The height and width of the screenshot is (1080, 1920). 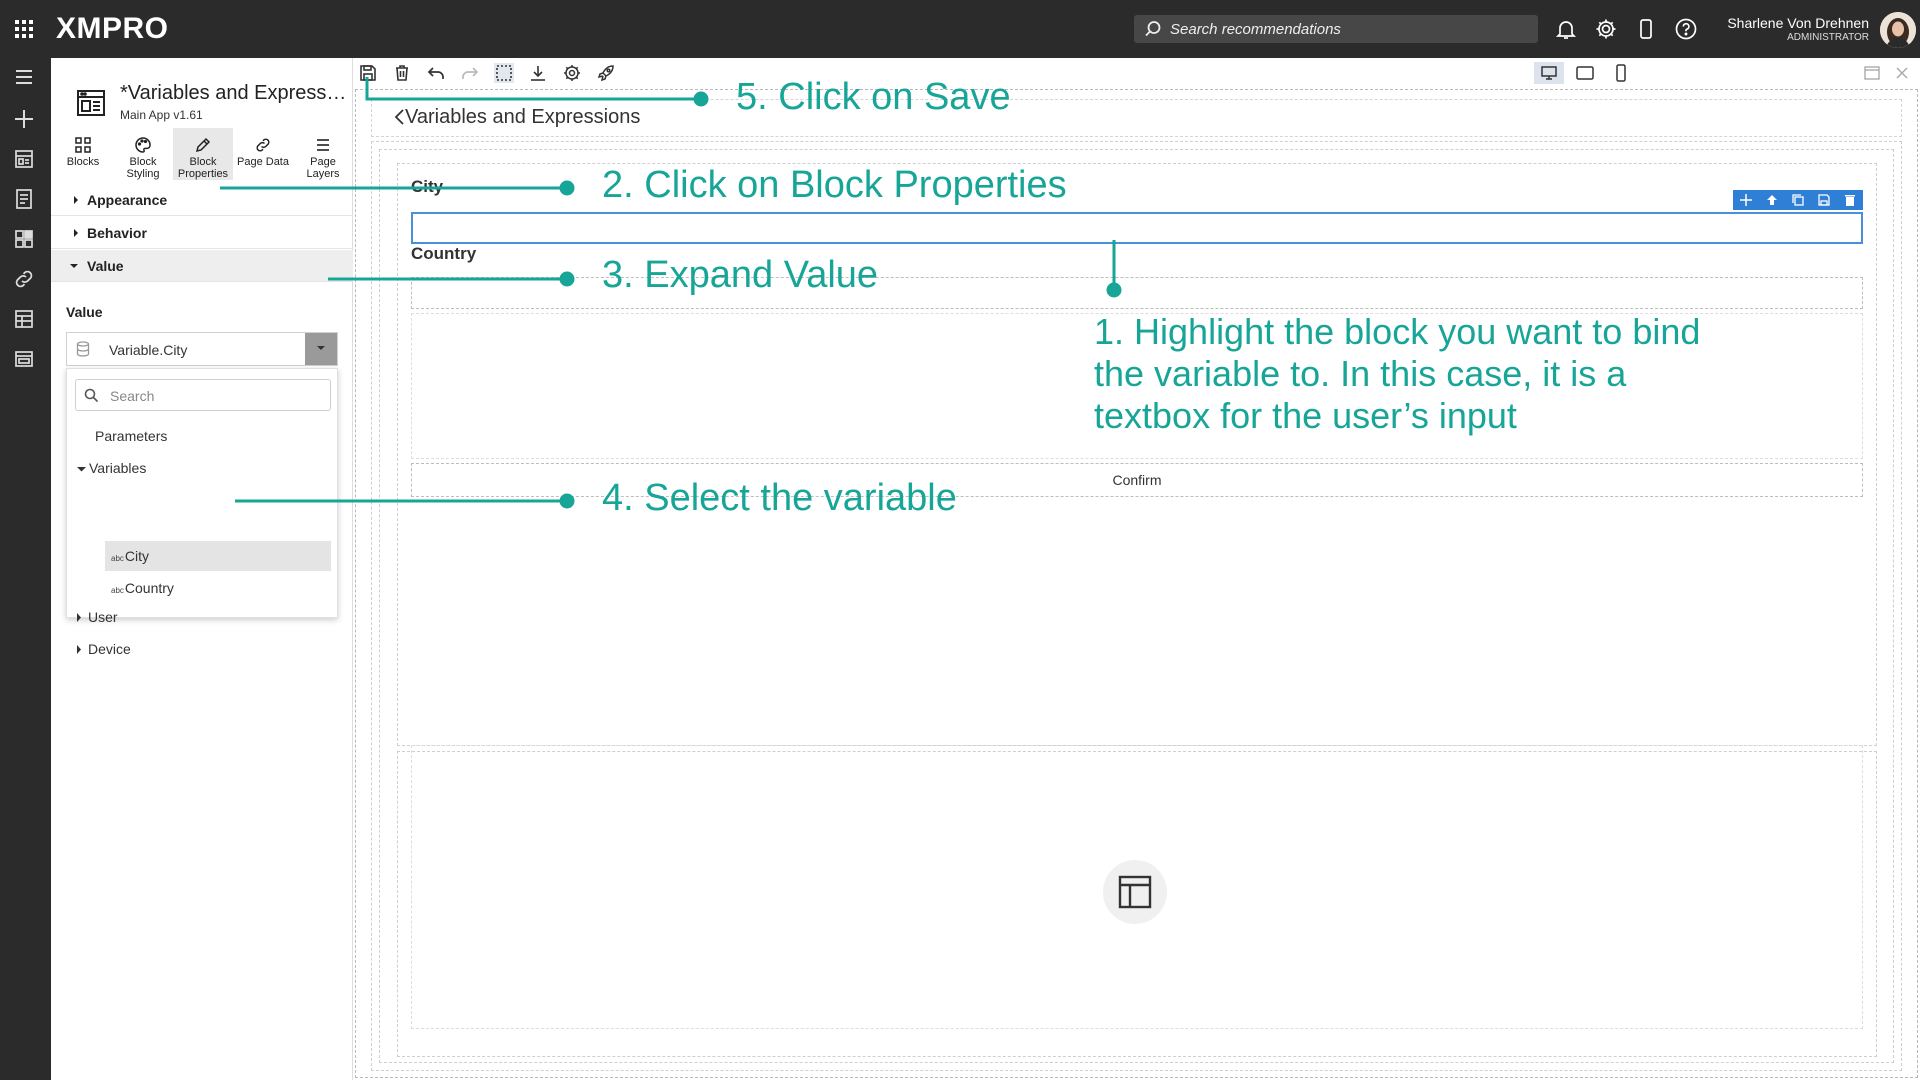 I want to click on tab-block-properties: Block Properties, so click(x=203, y=154).